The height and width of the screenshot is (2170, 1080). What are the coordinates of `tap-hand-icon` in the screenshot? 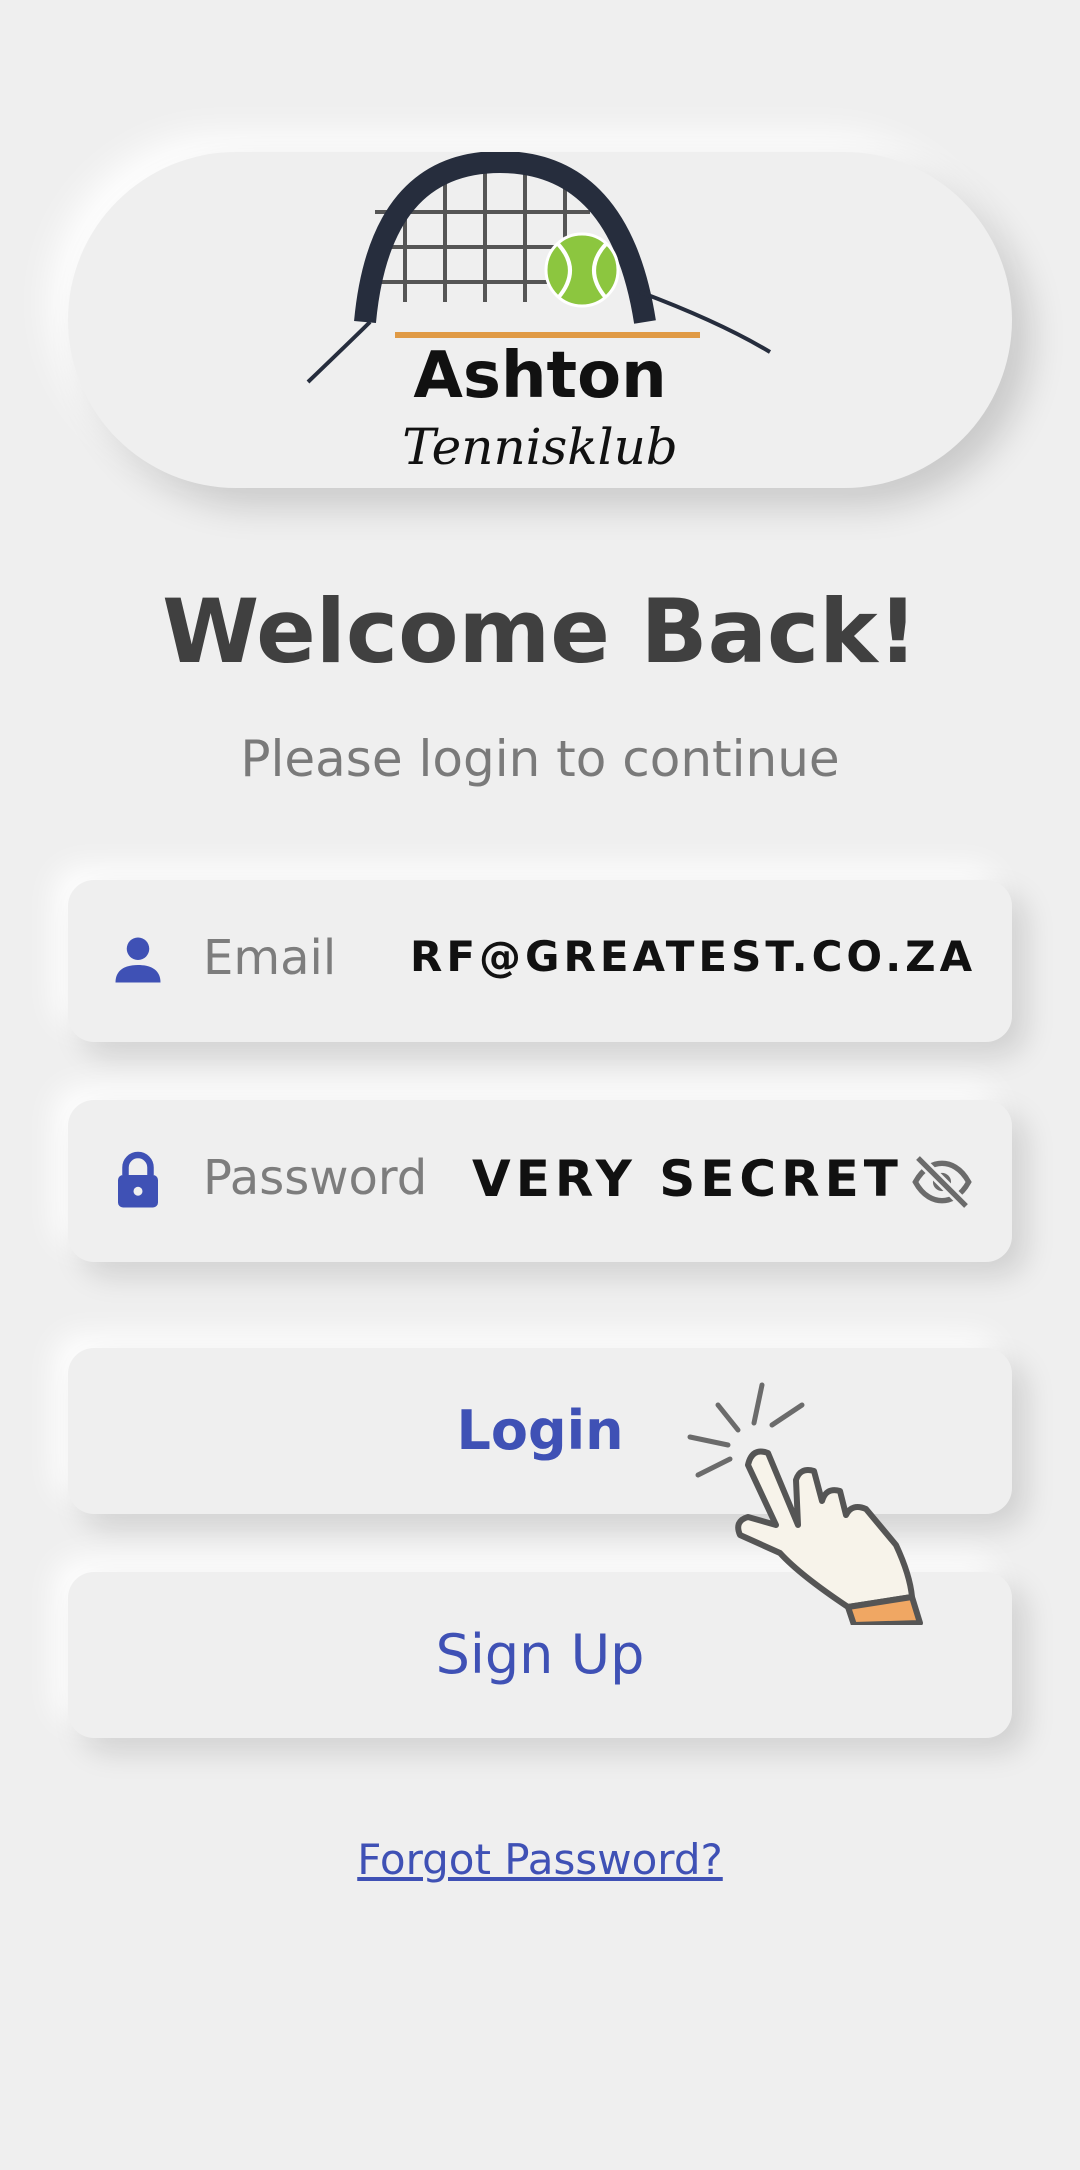 It's located at (805, 1503).